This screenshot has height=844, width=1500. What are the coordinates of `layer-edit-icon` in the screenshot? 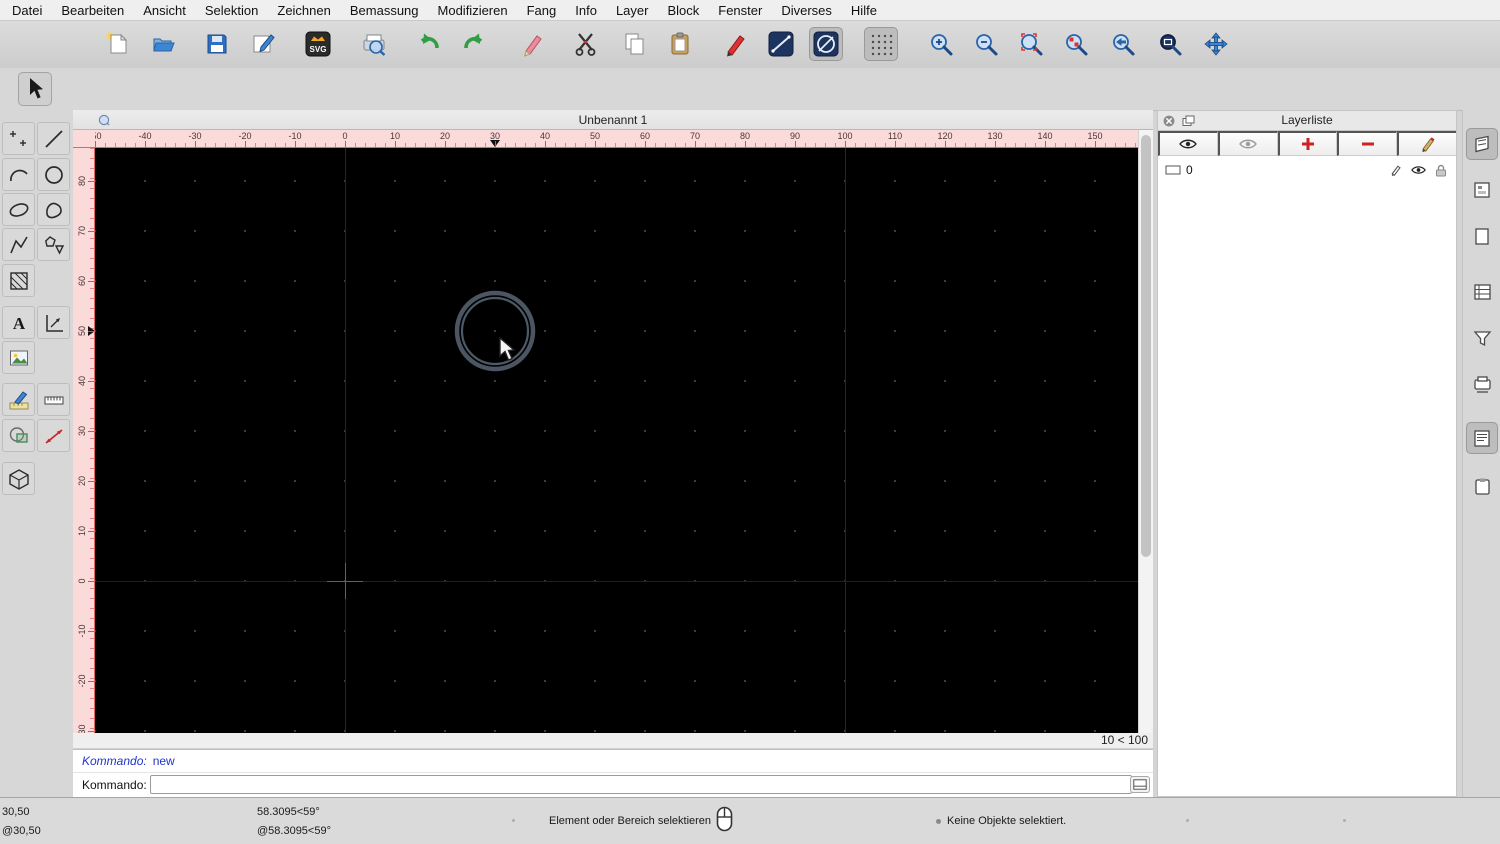 It's located at (1396, 170).